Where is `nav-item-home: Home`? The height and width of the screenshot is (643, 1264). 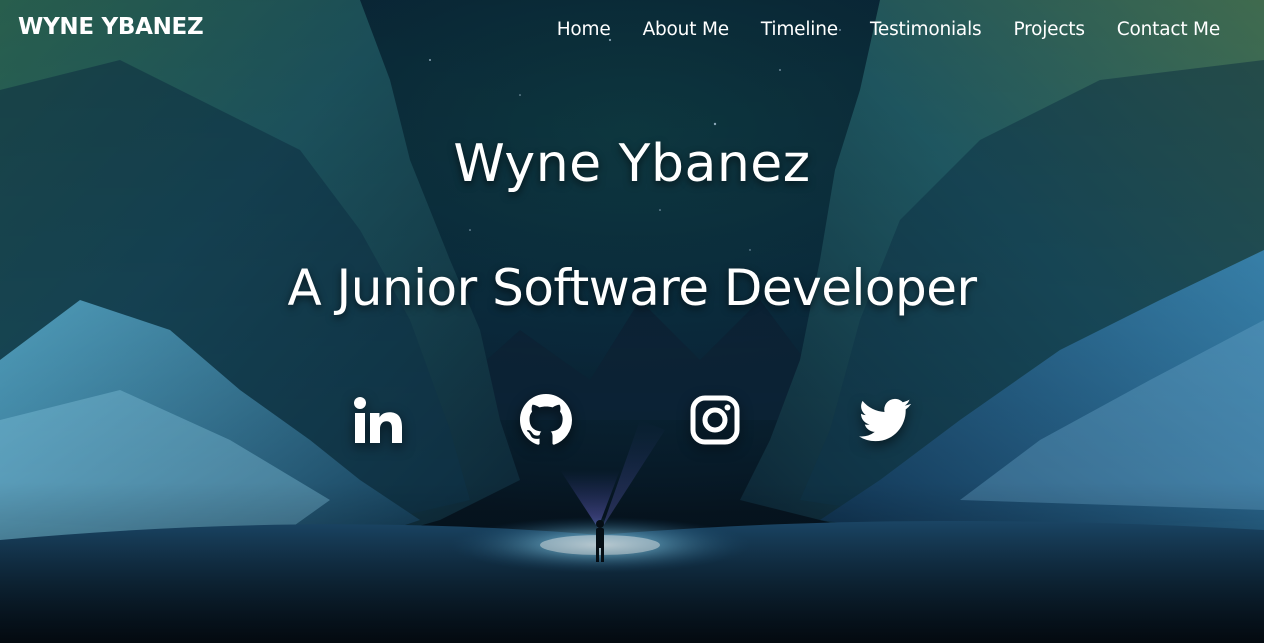 nav-item-home: Home is located at coordinates (584, 29).